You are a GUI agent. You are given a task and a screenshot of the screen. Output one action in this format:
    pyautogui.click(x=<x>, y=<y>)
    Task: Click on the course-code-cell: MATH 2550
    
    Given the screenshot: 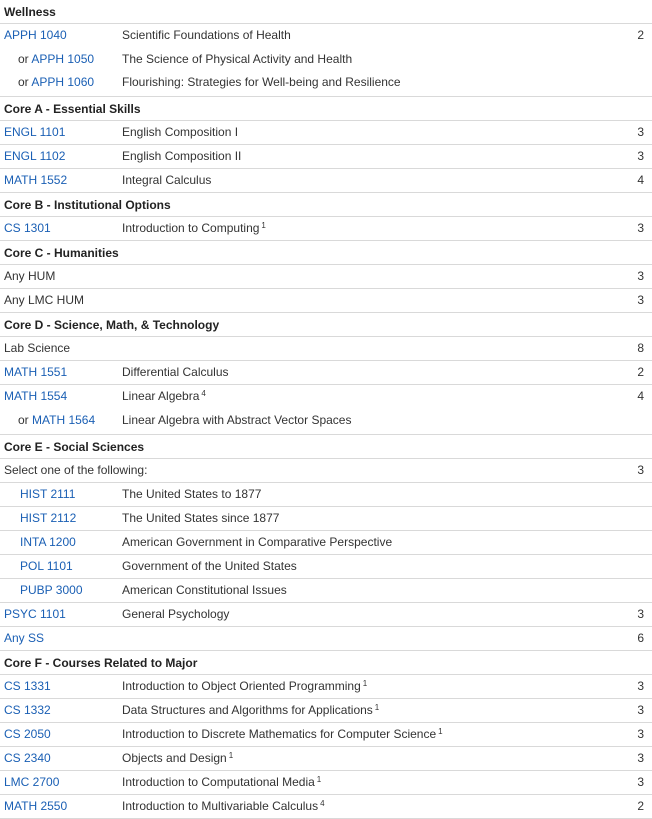 What is the action you would take?
    pyautogui.click(x=35, y=806)
    